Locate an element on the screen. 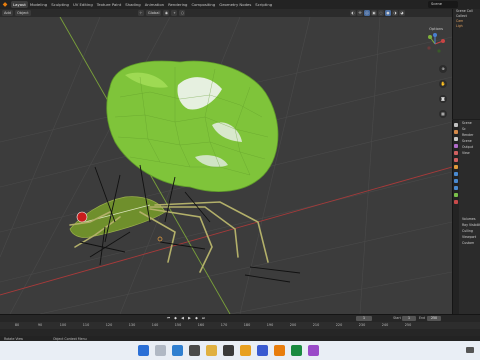 This screenshot has width=480, height=360. solid-shading-icon: ● is located at coordinates (388, 13).